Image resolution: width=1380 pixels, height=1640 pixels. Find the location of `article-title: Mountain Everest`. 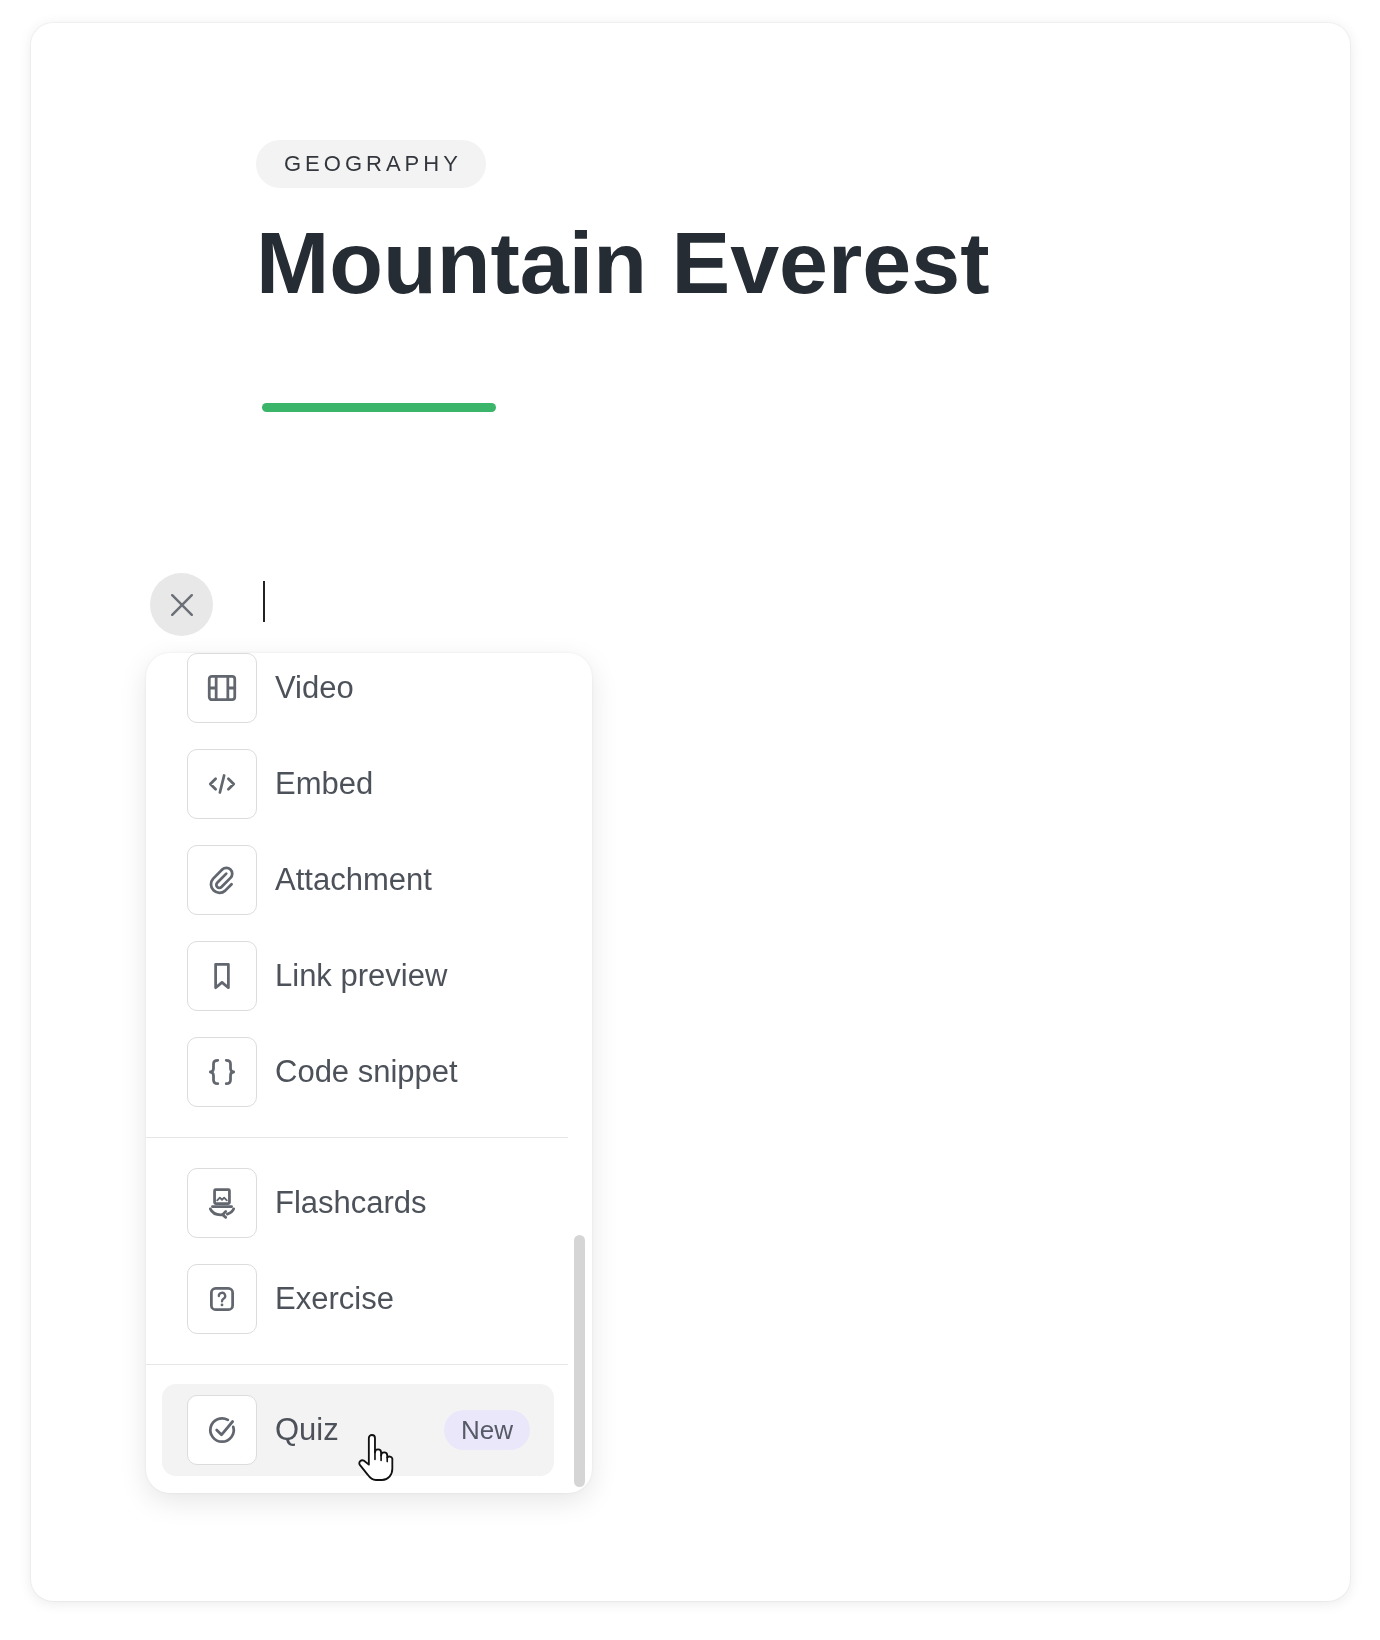

article-title: Mountain Everest is located at coordinates (623, 263).